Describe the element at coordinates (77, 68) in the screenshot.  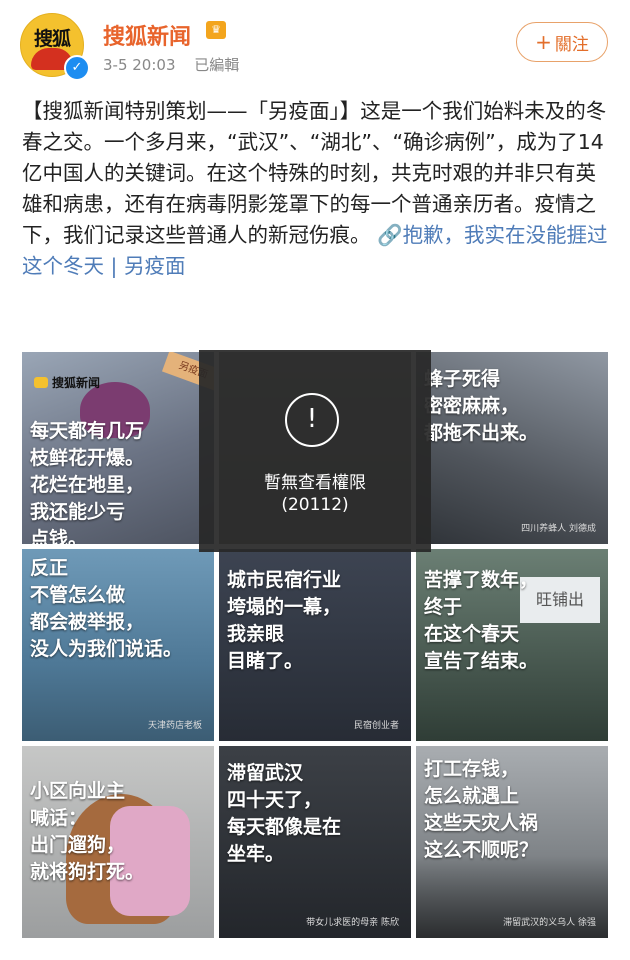
I see `verified-badge-icon: ✓` at that location.